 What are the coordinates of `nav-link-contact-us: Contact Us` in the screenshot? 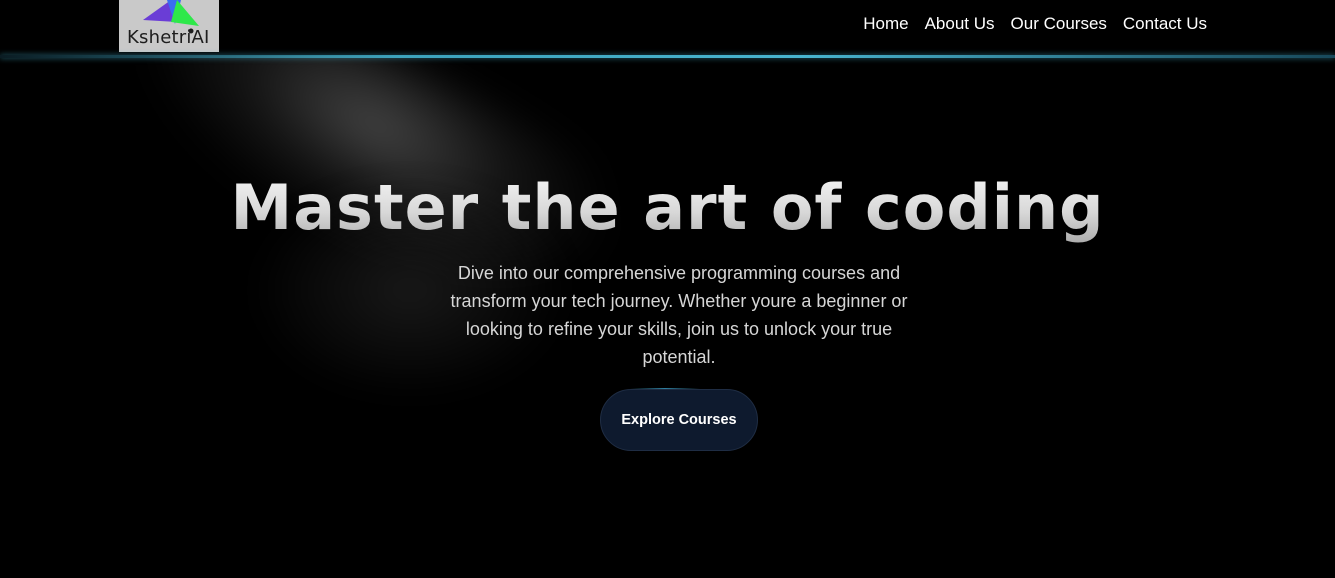 It's located at (1165, 24).